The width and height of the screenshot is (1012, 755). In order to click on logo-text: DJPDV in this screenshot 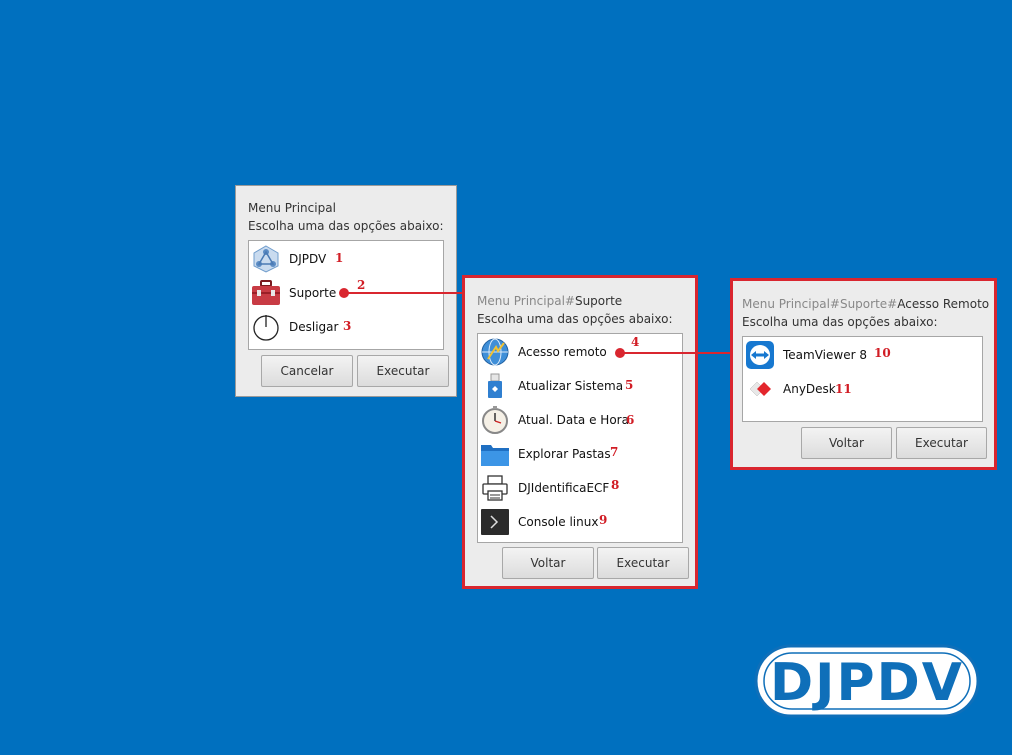, I will do `click(867, 683)`.